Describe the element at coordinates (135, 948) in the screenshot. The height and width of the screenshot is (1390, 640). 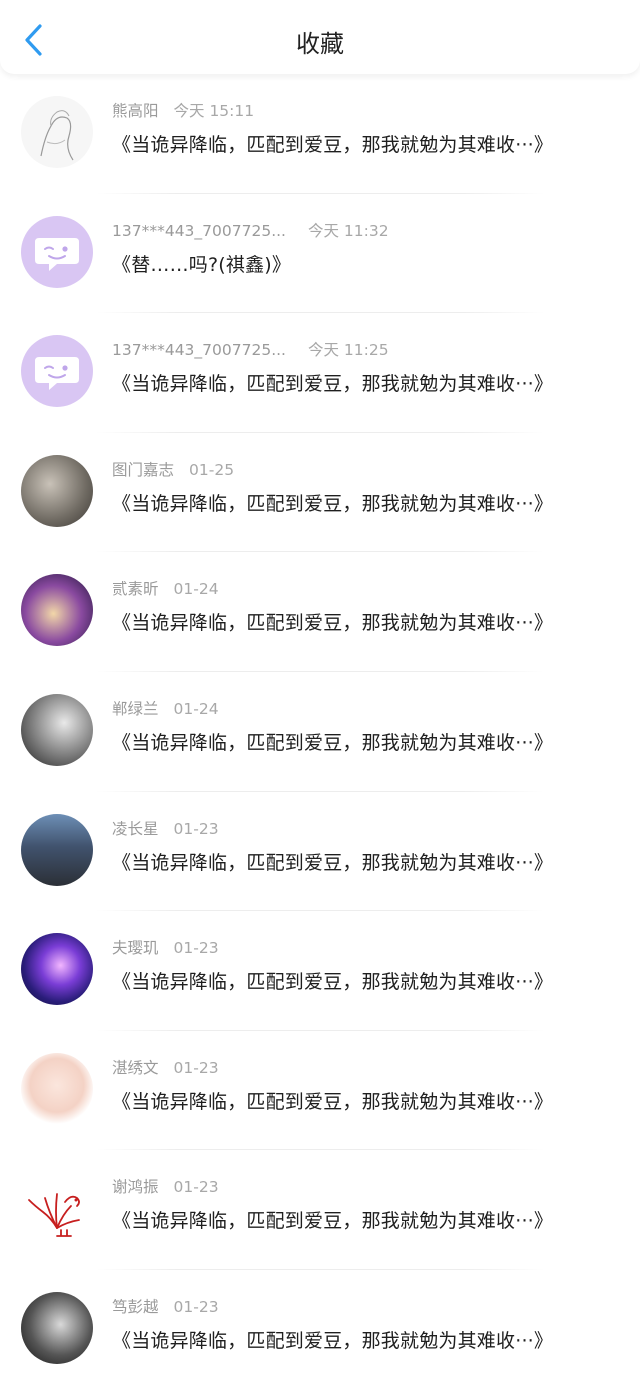
I see `user-name: 夫璎玑` at that location.